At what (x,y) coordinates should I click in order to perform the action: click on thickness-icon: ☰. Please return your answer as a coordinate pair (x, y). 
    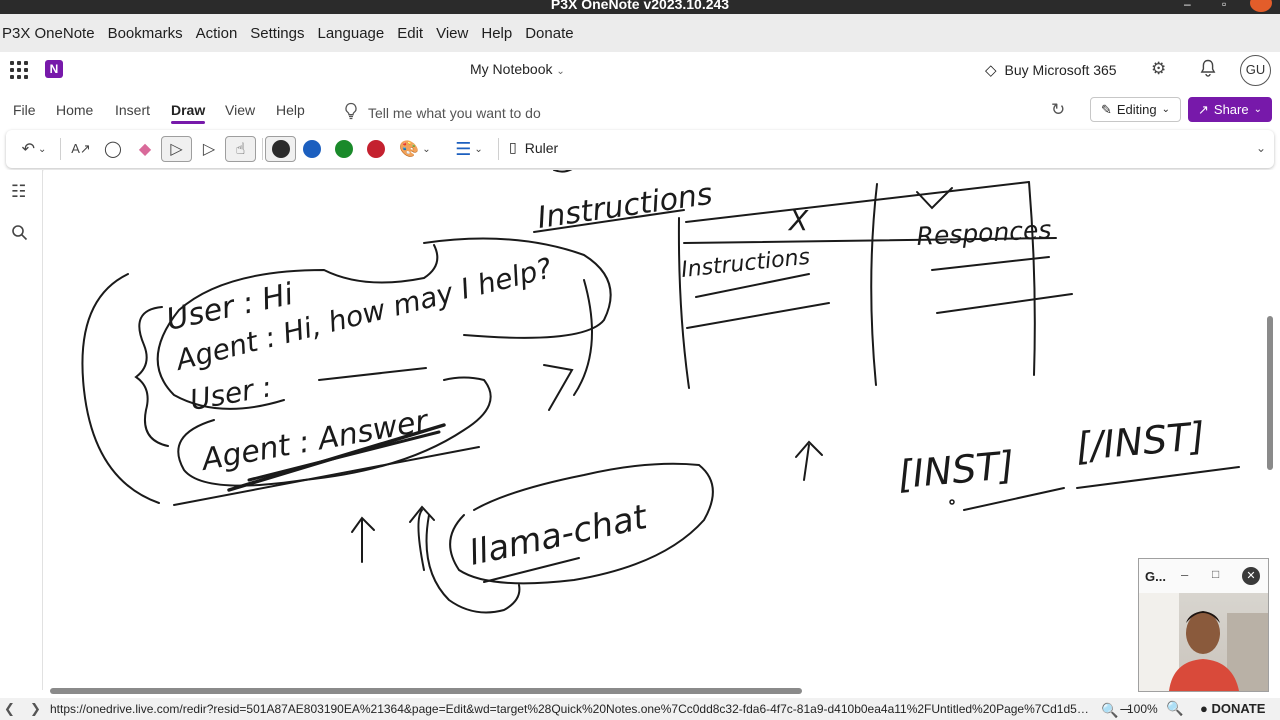
    Looking at the image, I should click on (463, 148).